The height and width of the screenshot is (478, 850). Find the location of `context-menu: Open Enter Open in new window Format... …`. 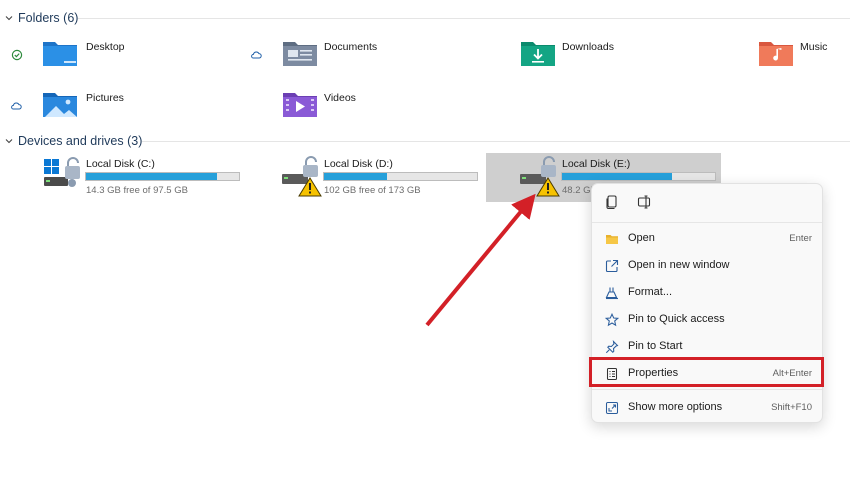

context-menu: Open Enter Open in new window Format... … is located at coordinates (707, 303).